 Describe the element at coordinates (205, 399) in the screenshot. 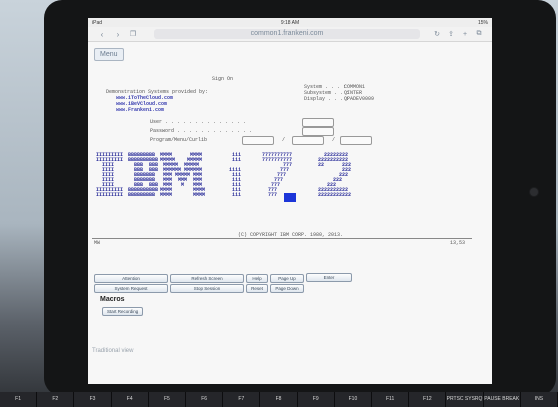

I see `keyboard-key: F6` at that location.